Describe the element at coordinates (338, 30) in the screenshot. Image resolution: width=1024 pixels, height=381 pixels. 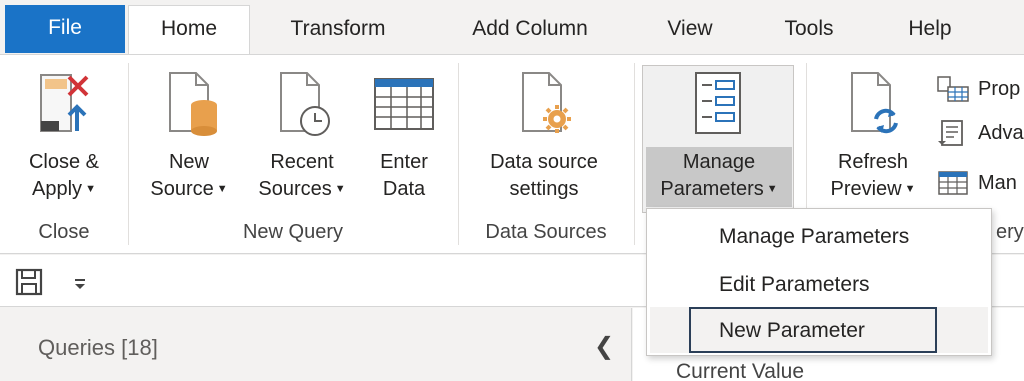
I see `tab-transform: Transform` at that location.